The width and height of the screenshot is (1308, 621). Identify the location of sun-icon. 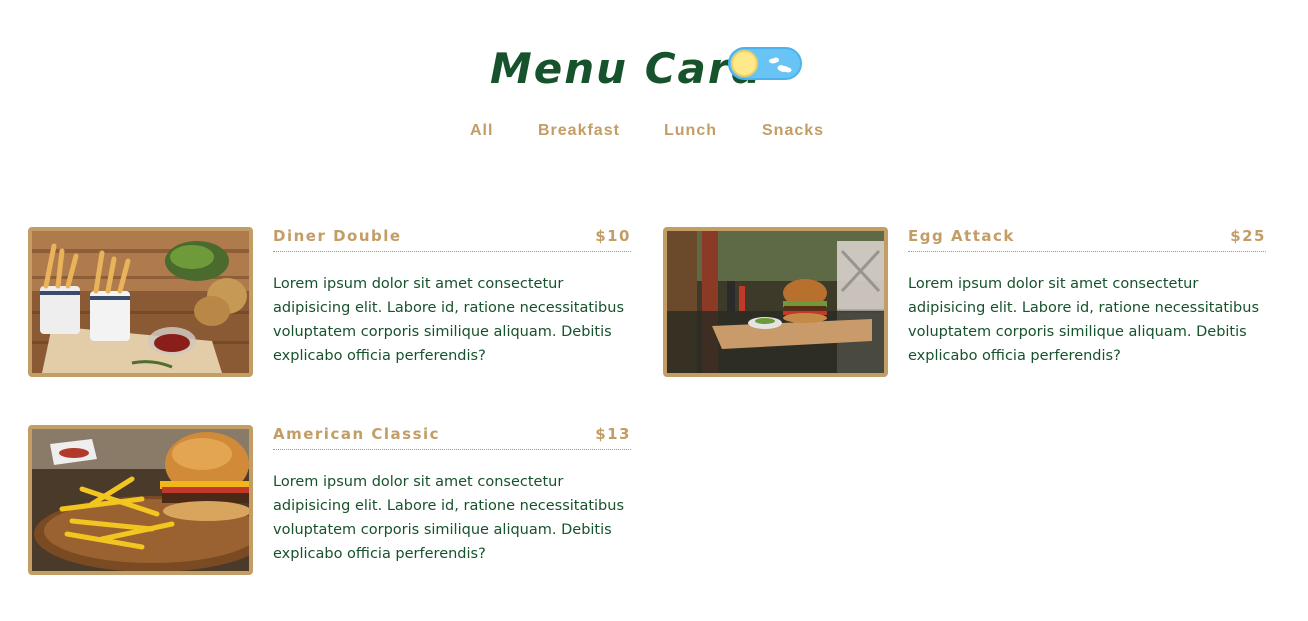
(744, 63).